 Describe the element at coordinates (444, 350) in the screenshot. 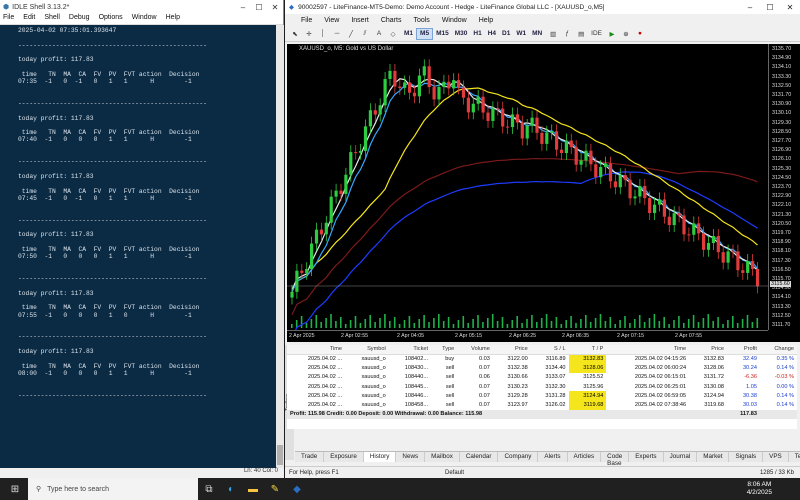

I see `column-header: Type` at that location.